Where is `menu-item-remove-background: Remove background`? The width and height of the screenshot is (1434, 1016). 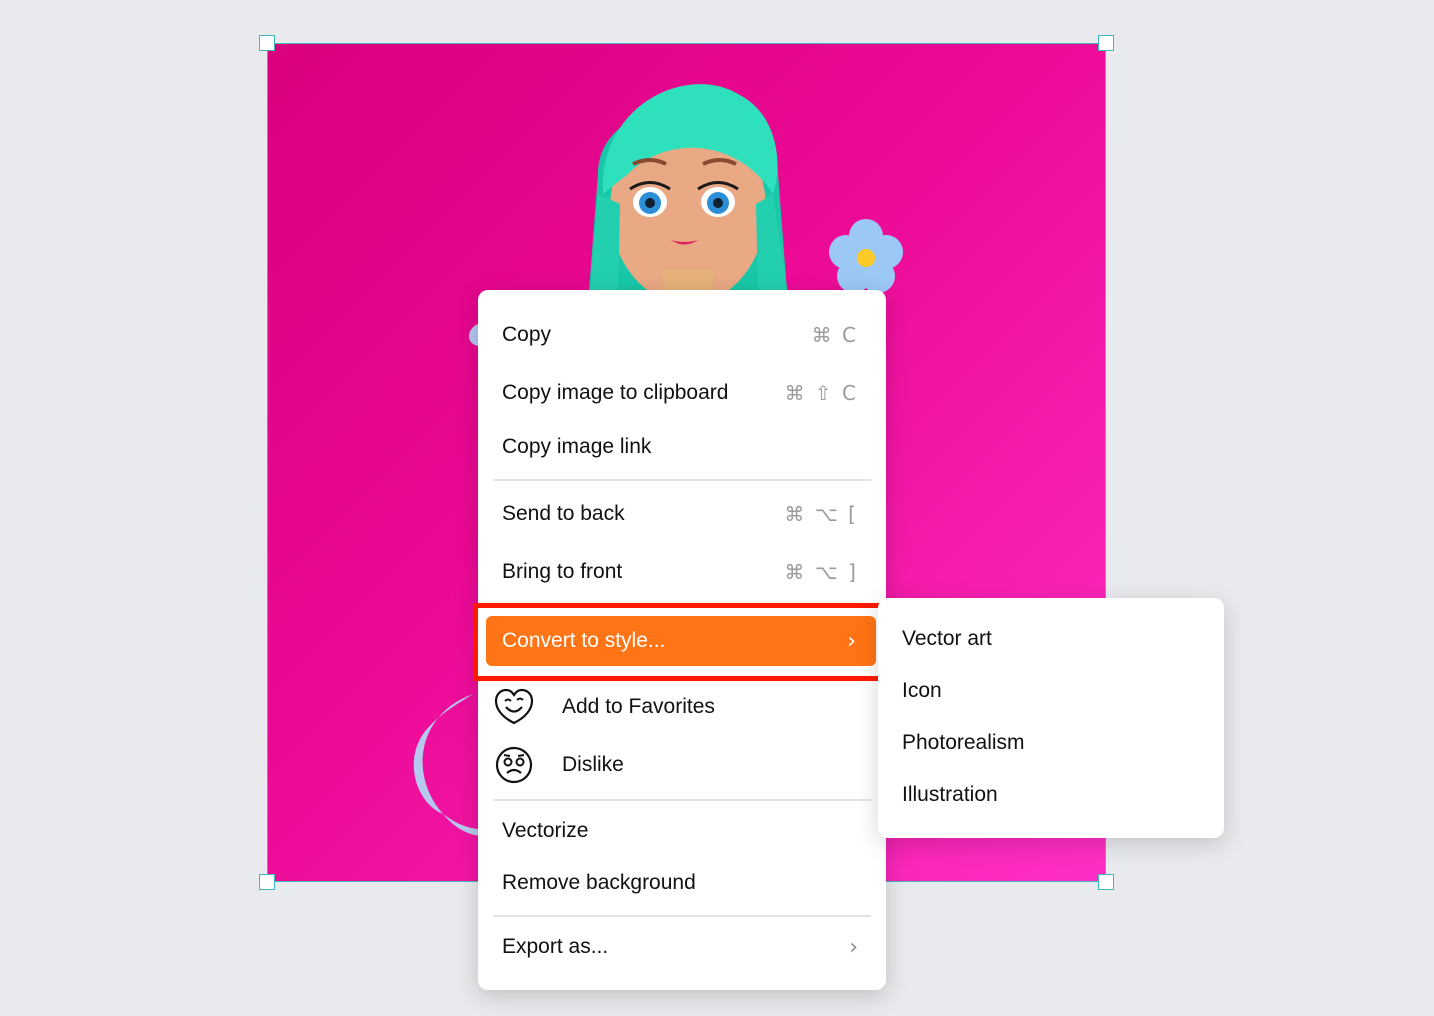 menu-item-remove-background: Remove background is located at coordinates (682, 883).